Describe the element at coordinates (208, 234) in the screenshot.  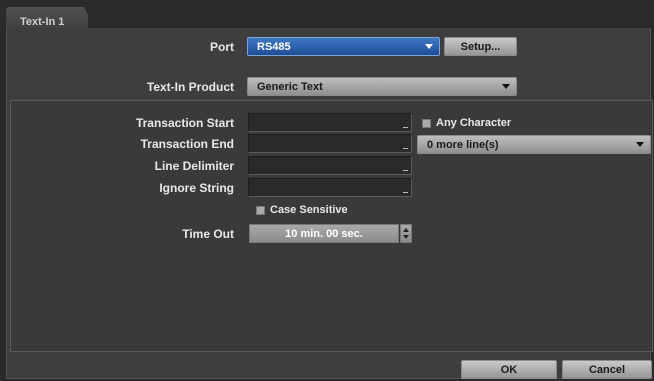
I see `time-out-label: Time Out` at that location.